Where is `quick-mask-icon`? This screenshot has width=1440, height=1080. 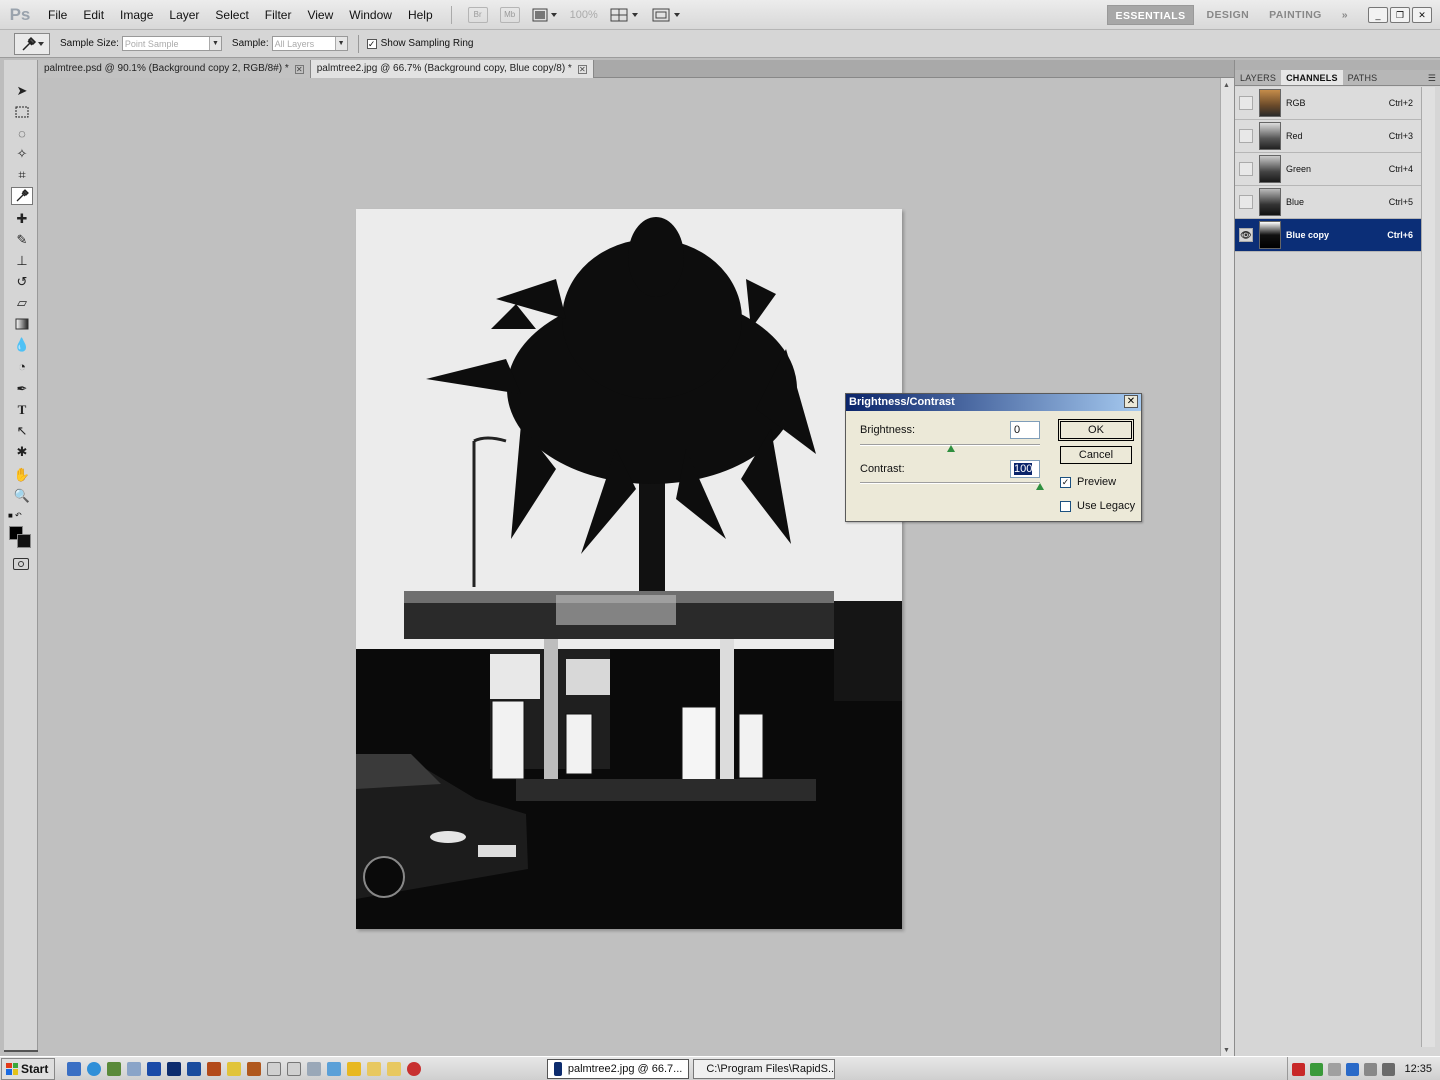
quick-mask-icon is located at coordinates (21, 564).